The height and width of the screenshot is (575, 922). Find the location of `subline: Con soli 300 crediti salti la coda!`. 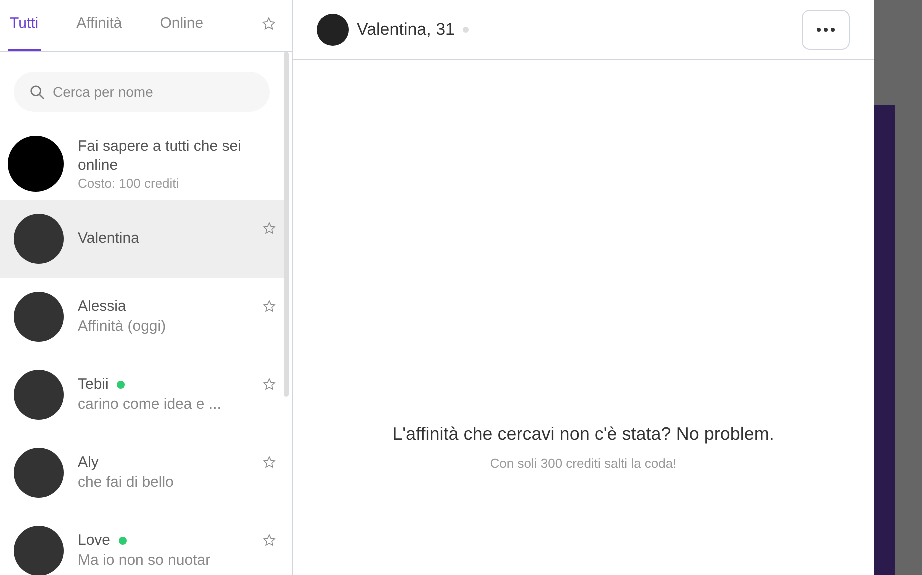

subline: Con soli 300 crediti salti la coda! is located at coordinates (583, 464).